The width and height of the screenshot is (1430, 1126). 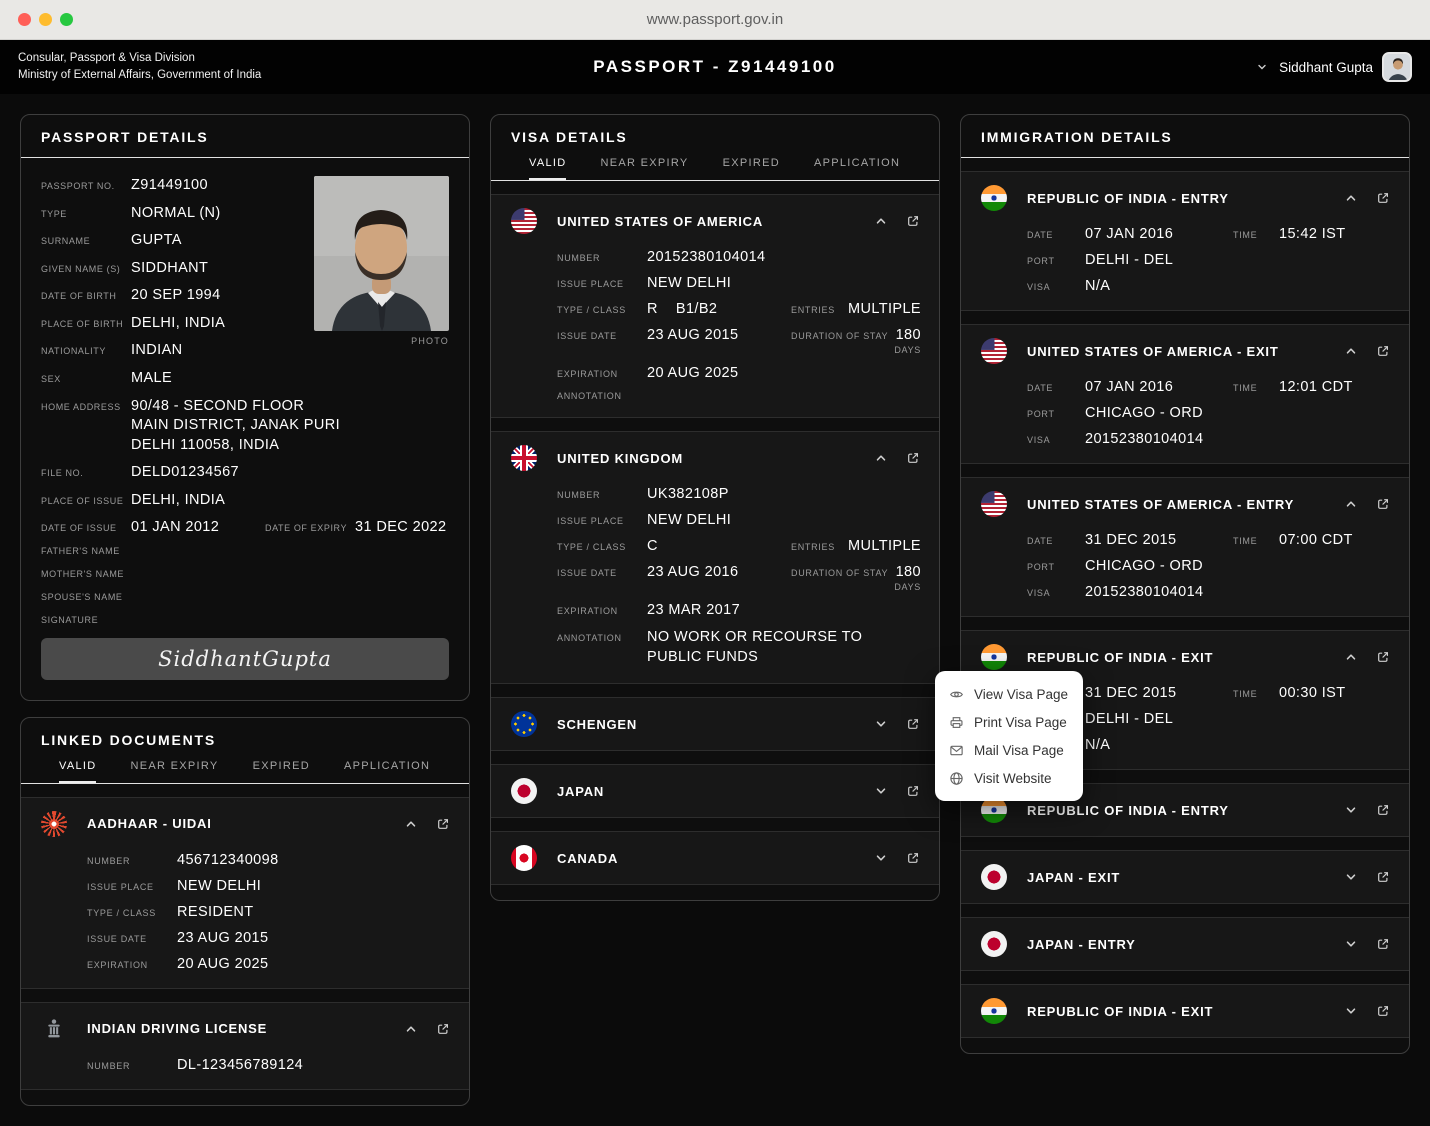 I want to click on immigration-item-header: JAPAN - EXIT, so click(x=1185, y=877).